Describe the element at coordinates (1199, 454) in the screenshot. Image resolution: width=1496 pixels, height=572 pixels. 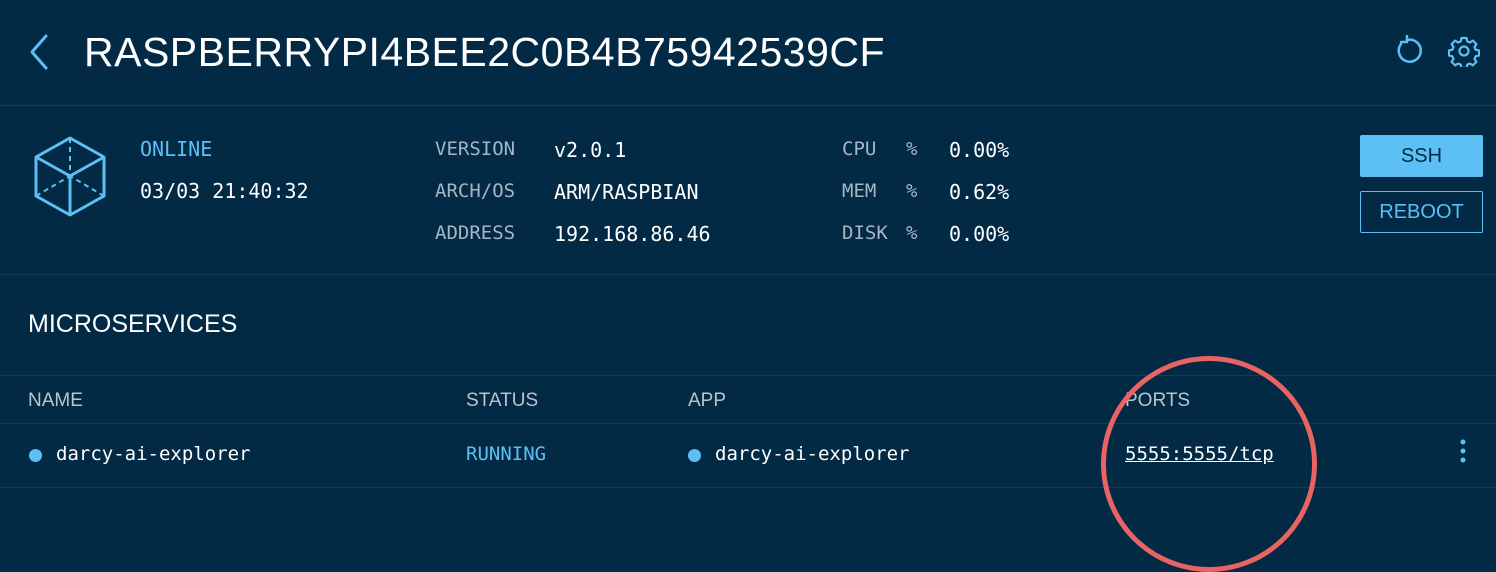
I see `microservice-ports-link: 5555:5555/tcp` at that location.